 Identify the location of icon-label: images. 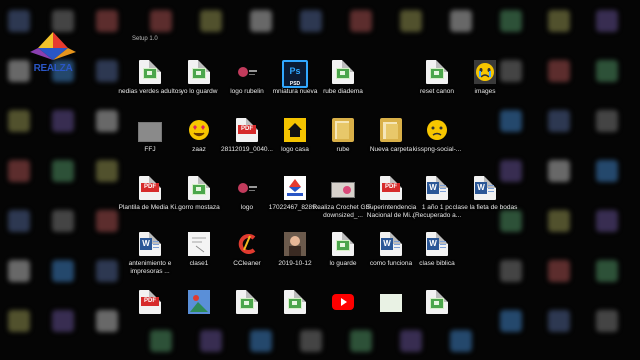
(485, 91).